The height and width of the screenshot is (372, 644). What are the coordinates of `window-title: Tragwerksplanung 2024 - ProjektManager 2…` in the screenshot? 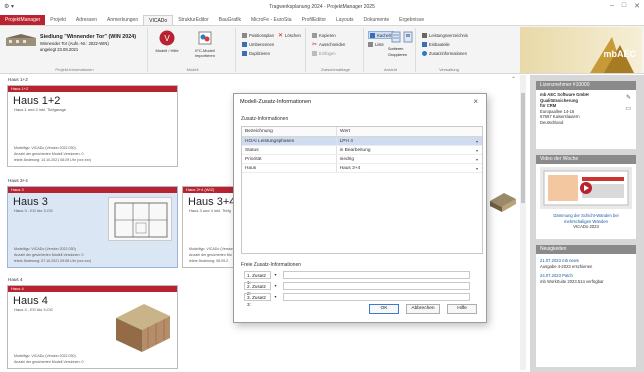 It's located at (322, 7).